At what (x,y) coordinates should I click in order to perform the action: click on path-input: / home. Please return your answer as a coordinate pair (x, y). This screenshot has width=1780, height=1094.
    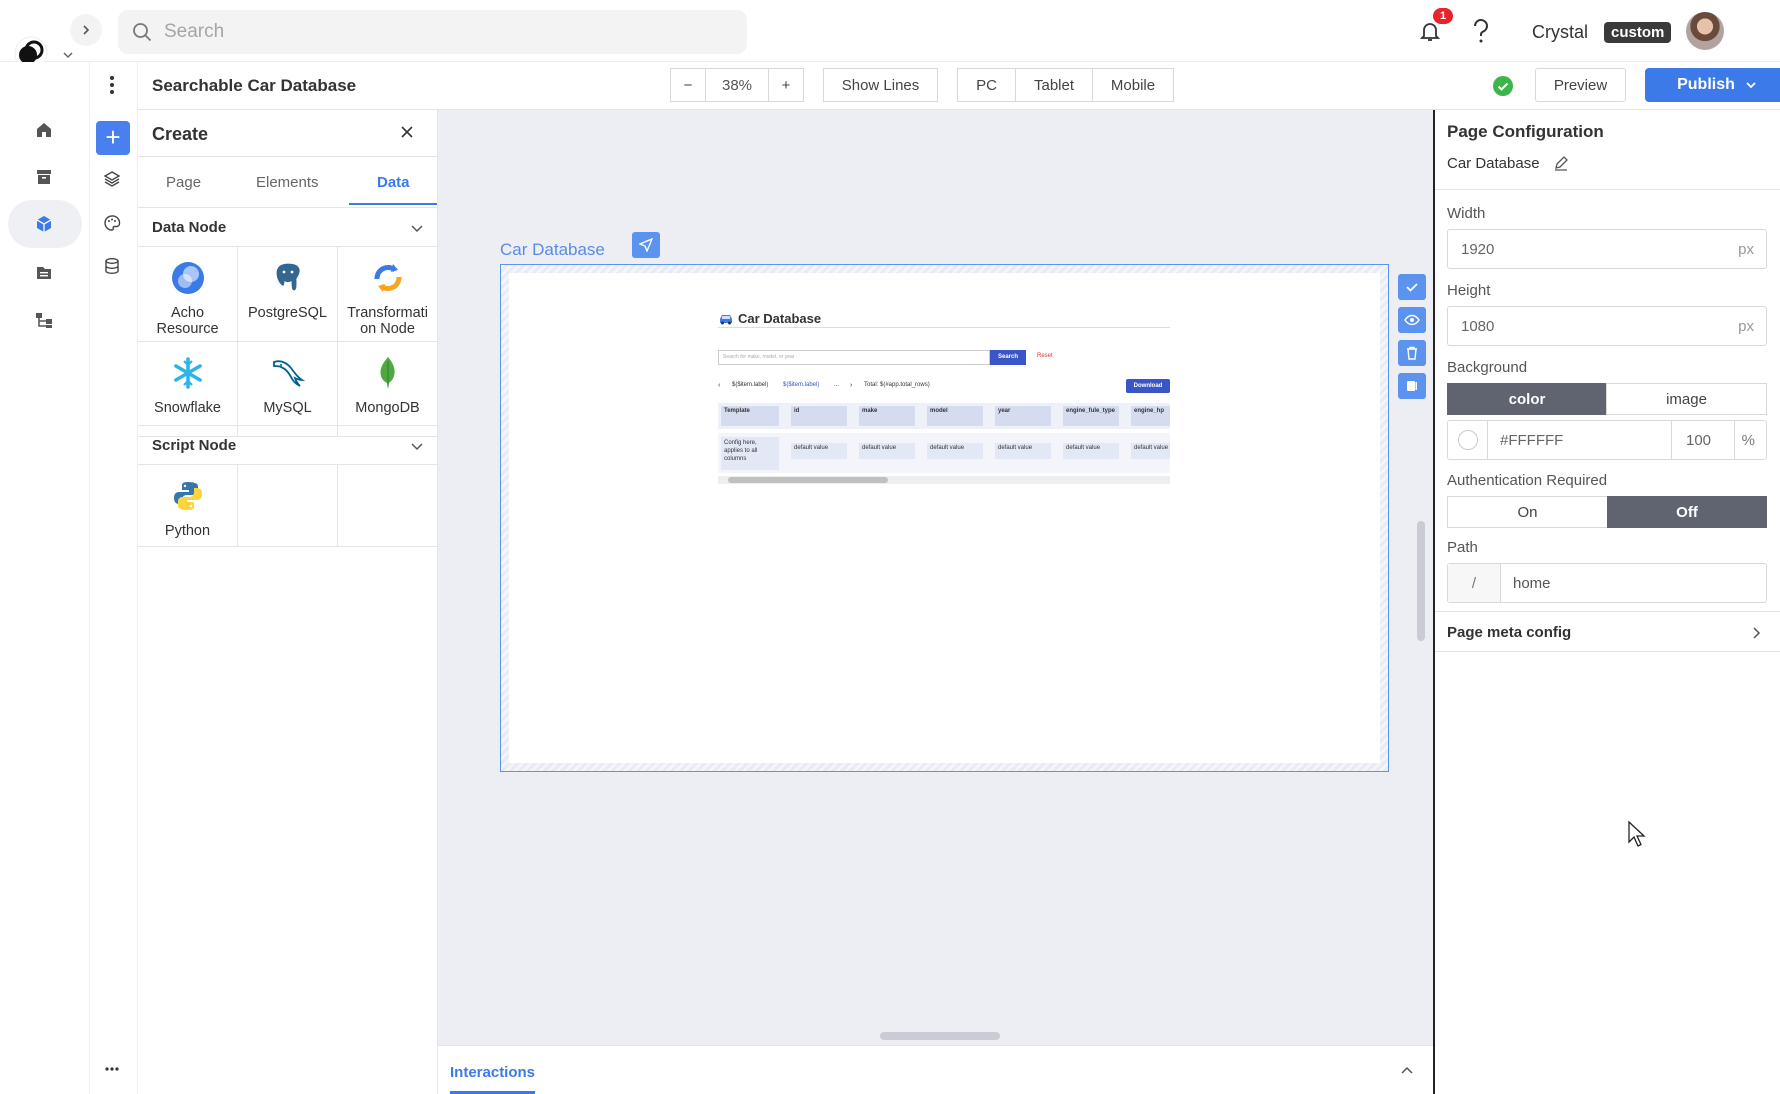
    Looking at the image, I should click on (1607, 583).